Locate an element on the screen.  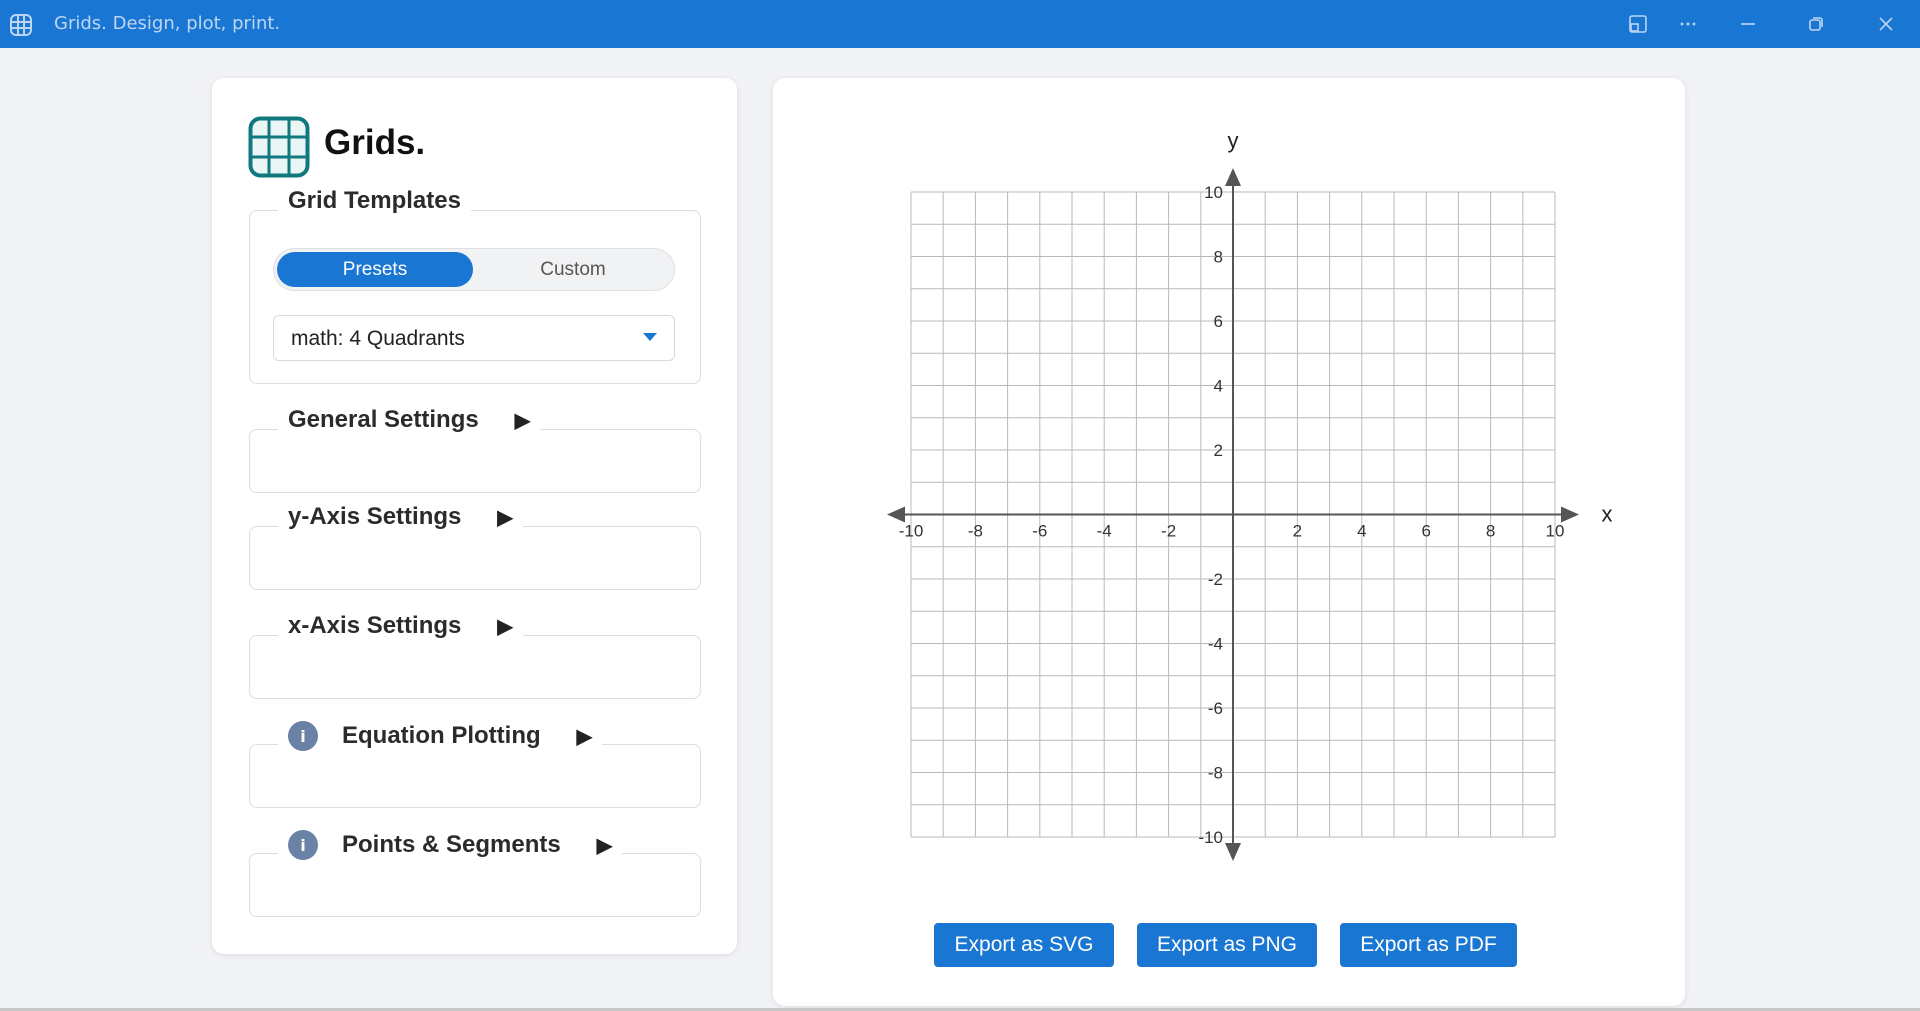
minimize-icon is located at coordinates (1748, 24).